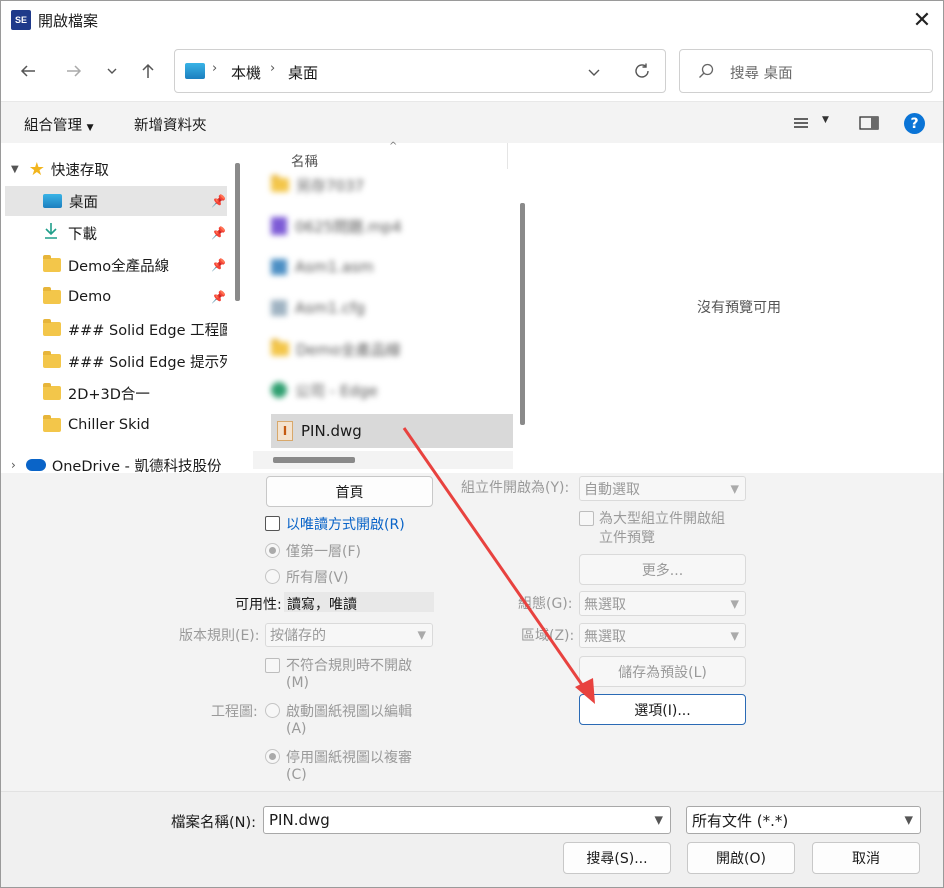 This screenshot has width=944, height=888. I want to click on annotation-arrow, so click(498, 565).